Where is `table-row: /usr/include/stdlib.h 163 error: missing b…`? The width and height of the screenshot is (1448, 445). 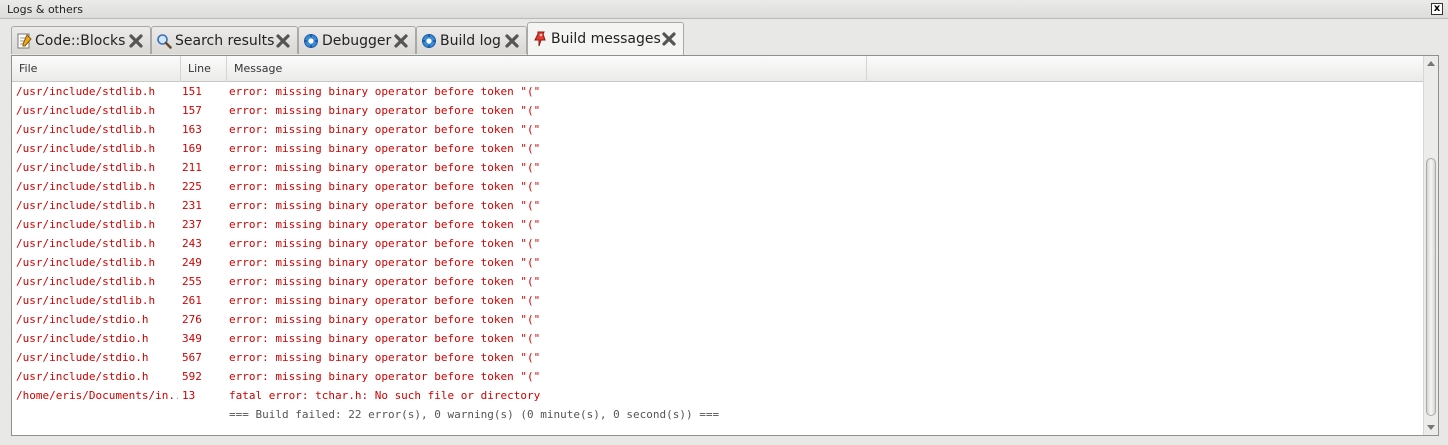
table-row: /usr/include/stdlib.h 163 error: missing b… is located at coordinates (718, 130).